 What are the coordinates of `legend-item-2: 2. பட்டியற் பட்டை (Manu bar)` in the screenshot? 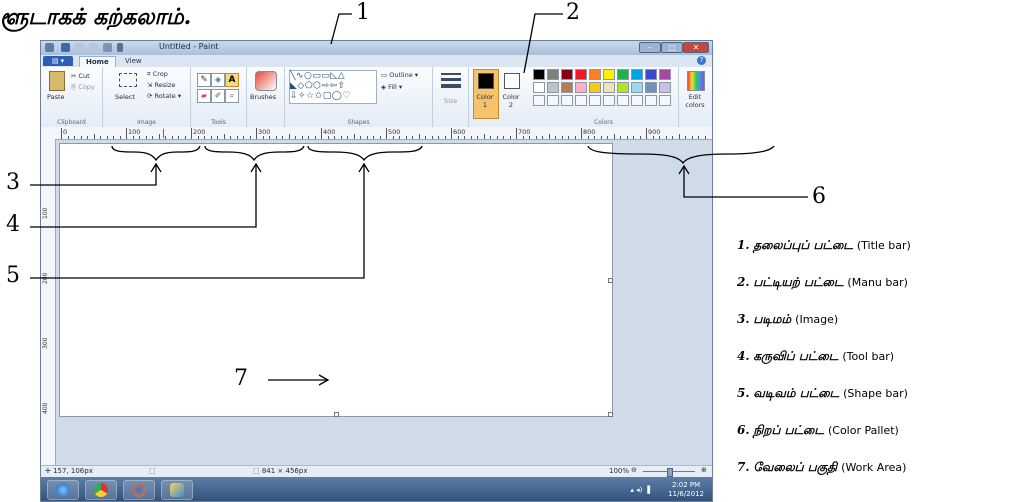 It's located at (822, 283).